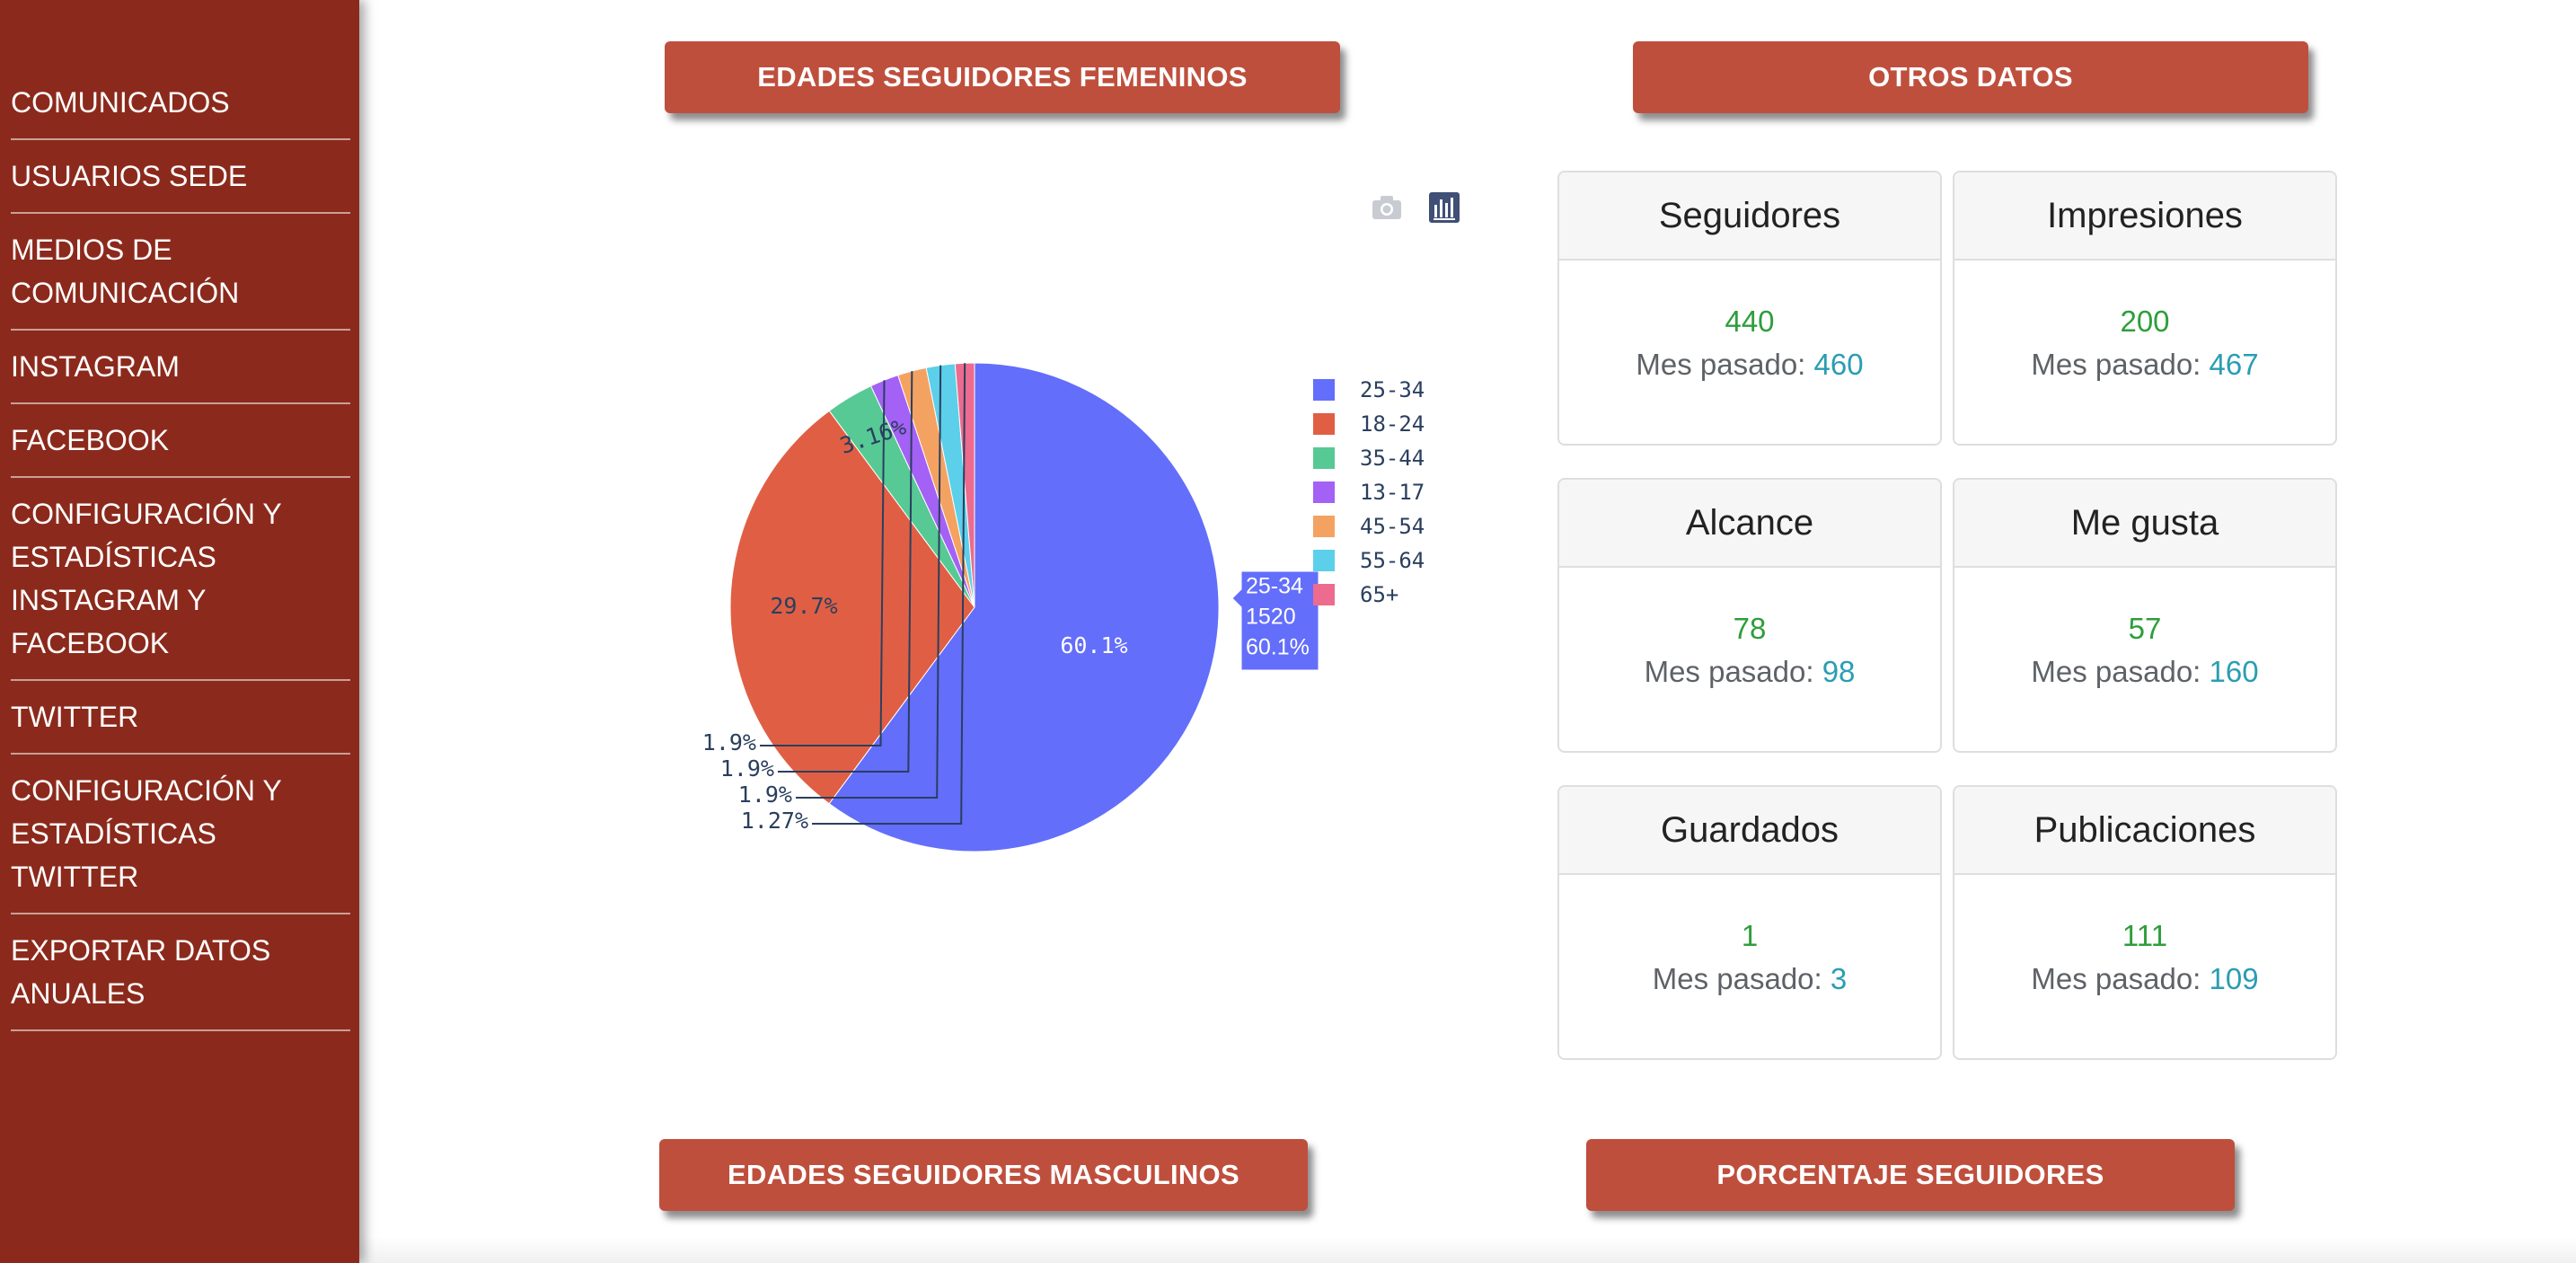 Image resolution: width=2576 pixels, height=1263 pixels. What do you see at coordinates (1392, 424) in the screenshot?
I see `legend-label: 18-24` at bounding box center [1392, 424].